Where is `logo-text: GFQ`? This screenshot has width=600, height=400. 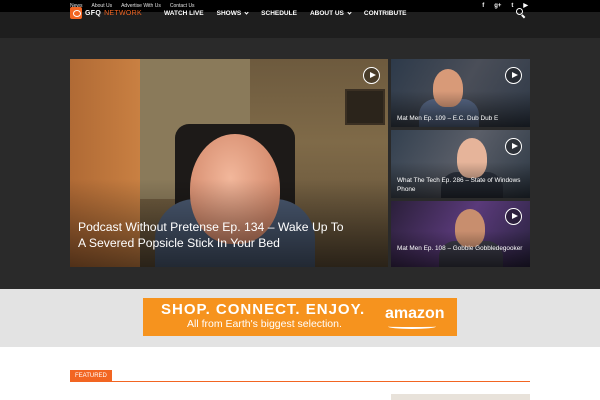 logo-text: GFQ is located at coordinates (93, 13).